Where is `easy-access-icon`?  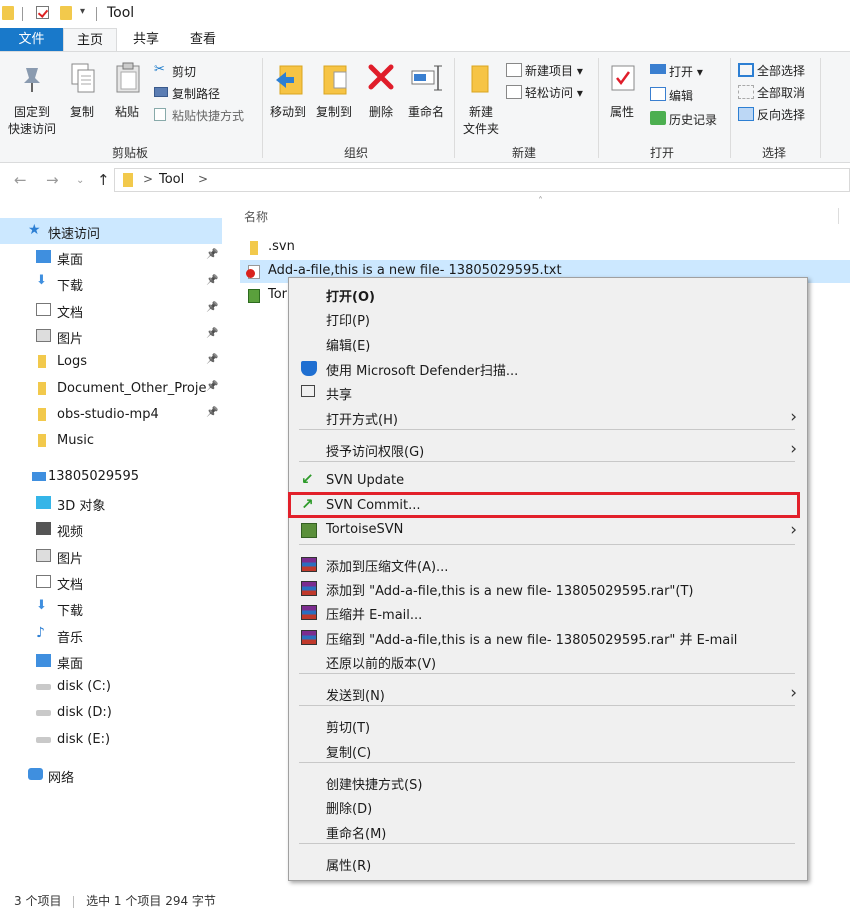
easy-access-icon is located at coordinates (514, 92).